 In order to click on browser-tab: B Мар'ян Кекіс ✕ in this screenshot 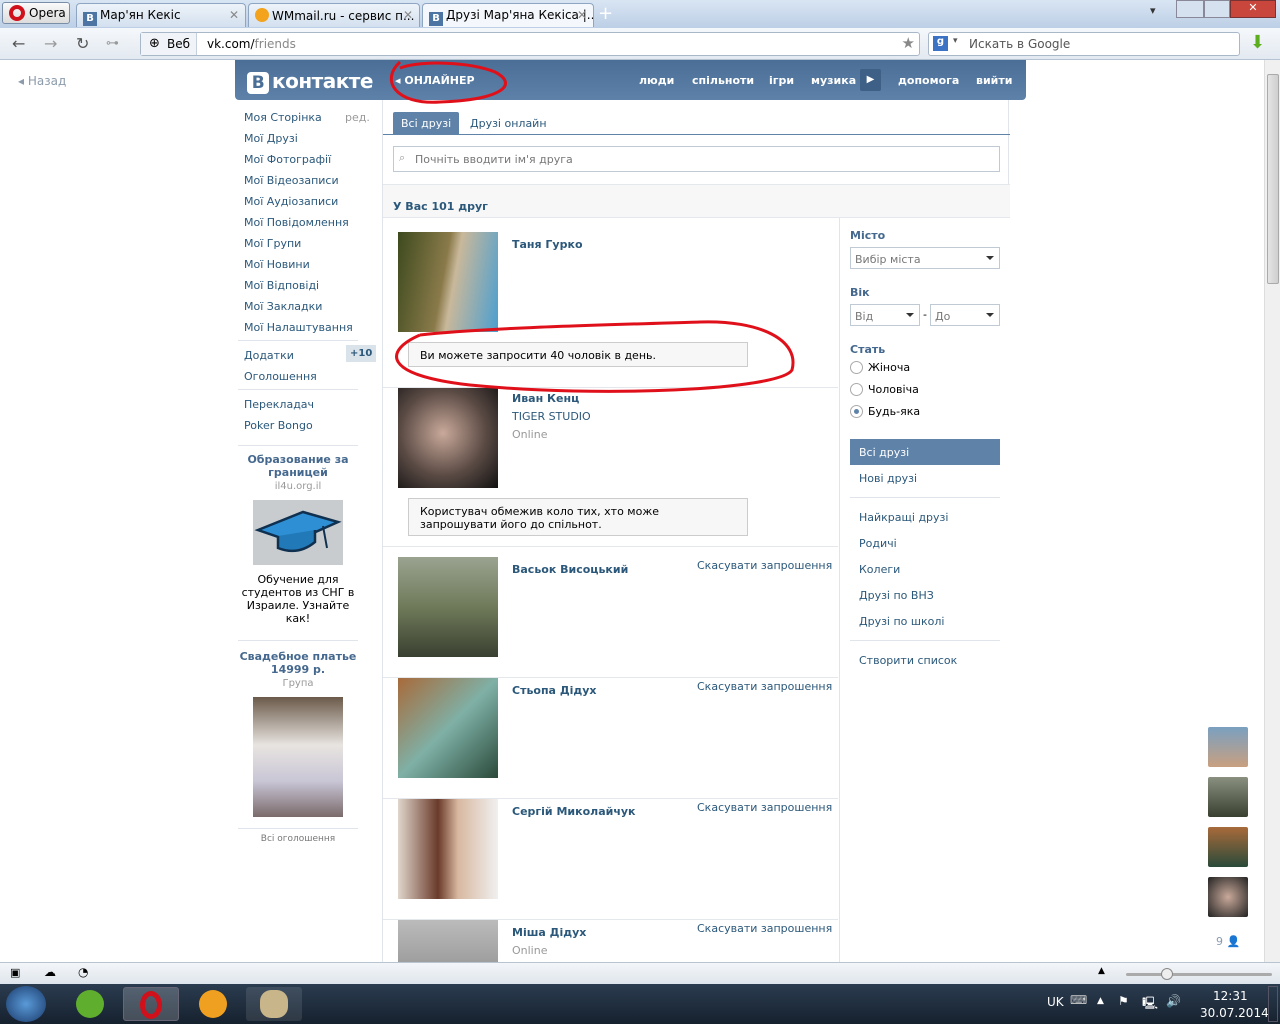, I will do `click(161, 15)`.